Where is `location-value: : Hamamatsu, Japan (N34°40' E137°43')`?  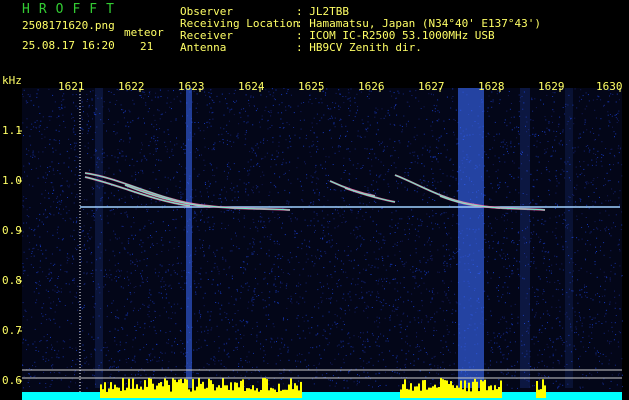
location-value: : Hamamatsu, Japan (N34°40' E137°43') is located at coordinates (419, 23).